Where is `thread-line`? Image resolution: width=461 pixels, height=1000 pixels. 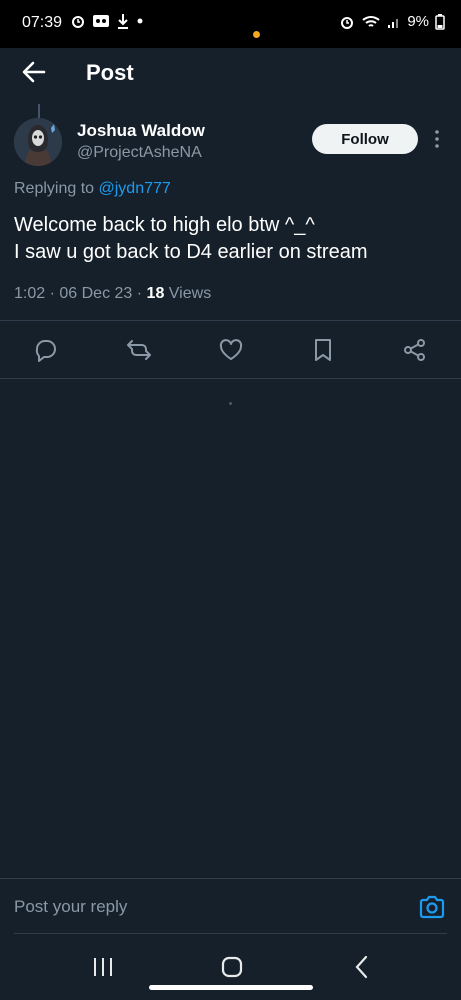 thread-line is located at coordinates (39, 111).